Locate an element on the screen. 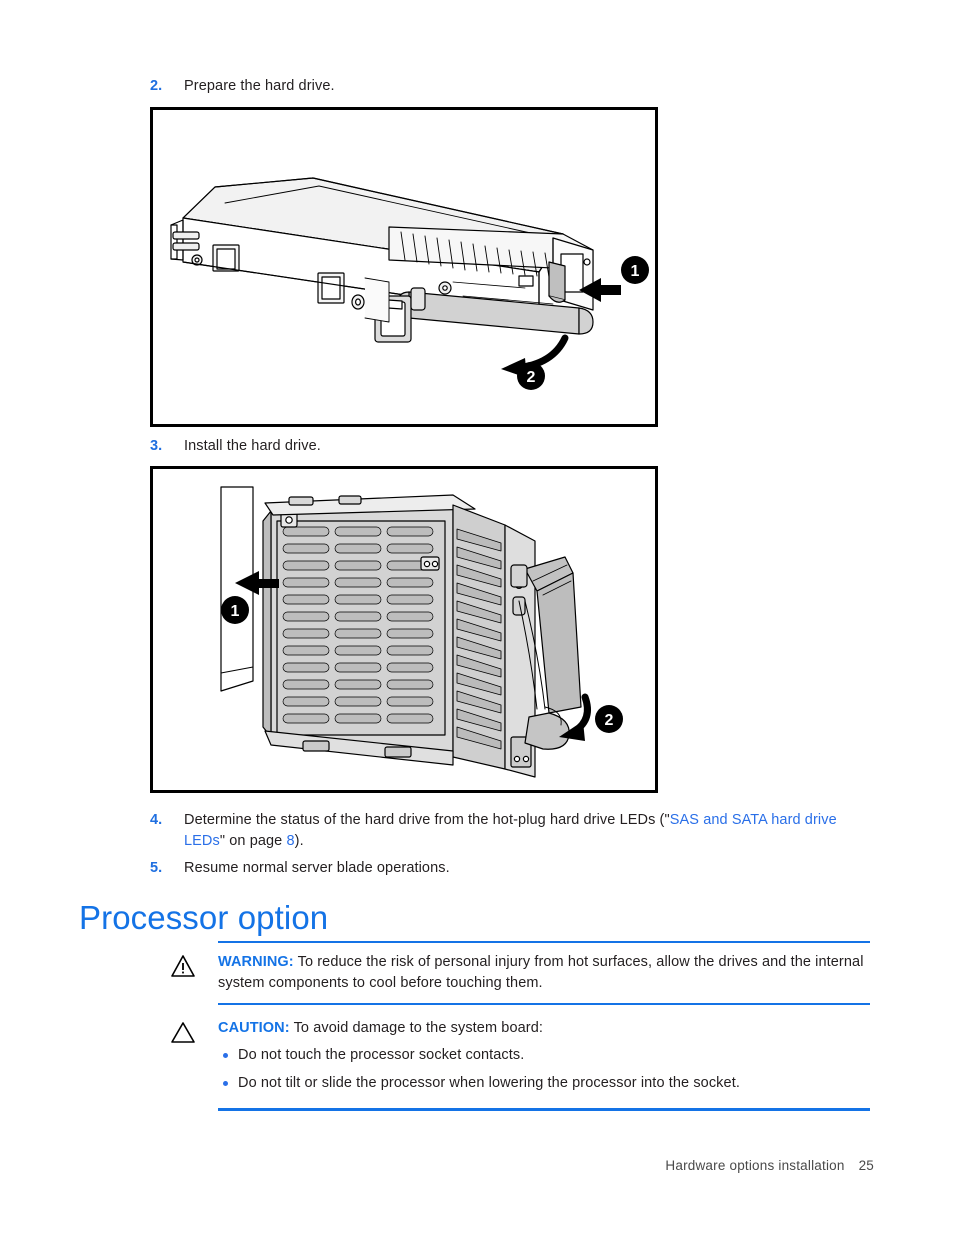 The width and height of the screenshot is (954, 1235). hard-drive-carrier-prepare-illustration: 1 2 is located at coordinates (409, 283).